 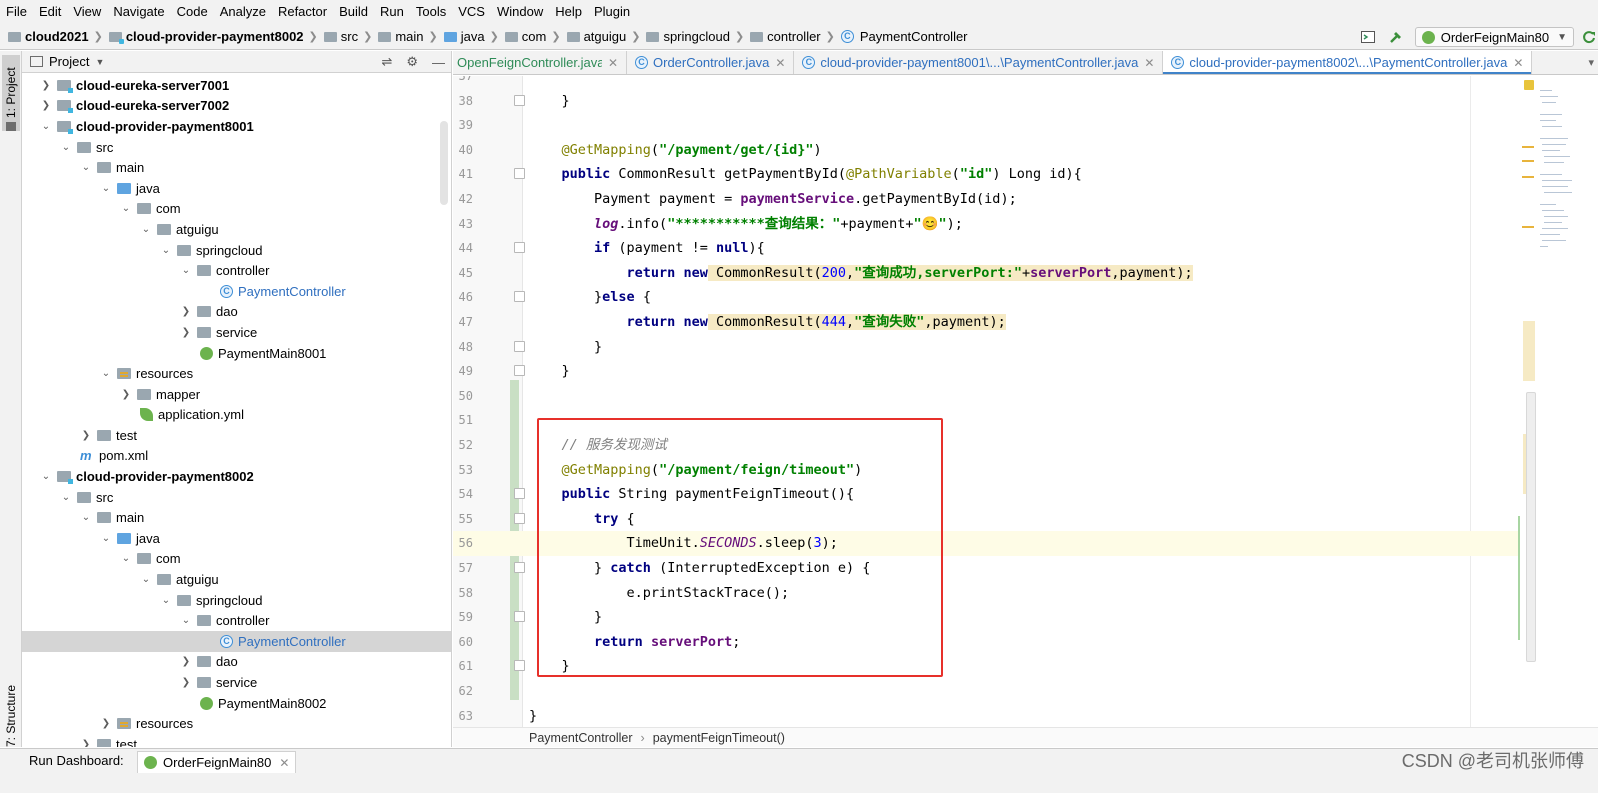 I want to click on crumb-main: main, so click(x=401, y=36).